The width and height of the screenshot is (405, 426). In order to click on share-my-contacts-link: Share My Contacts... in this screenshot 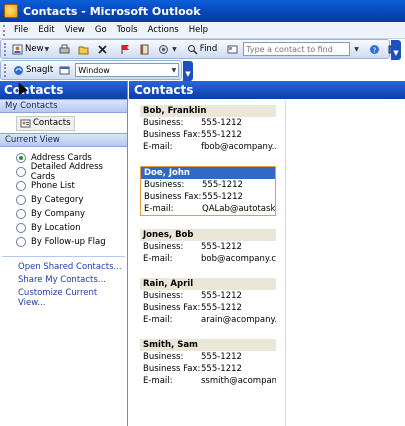, I will do `click(63, 281)`.